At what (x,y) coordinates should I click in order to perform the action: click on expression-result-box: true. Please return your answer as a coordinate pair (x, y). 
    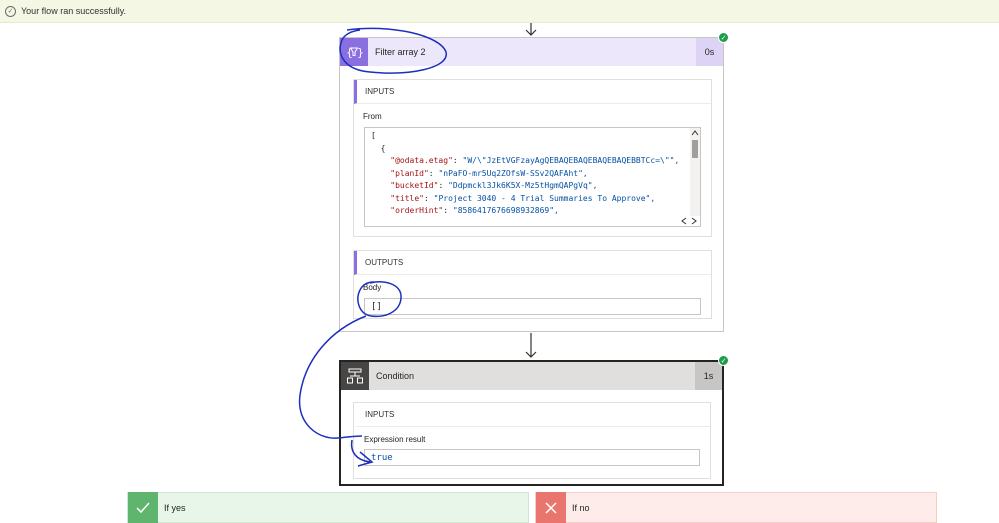
    Looking at the image, I should click on (532, 457).